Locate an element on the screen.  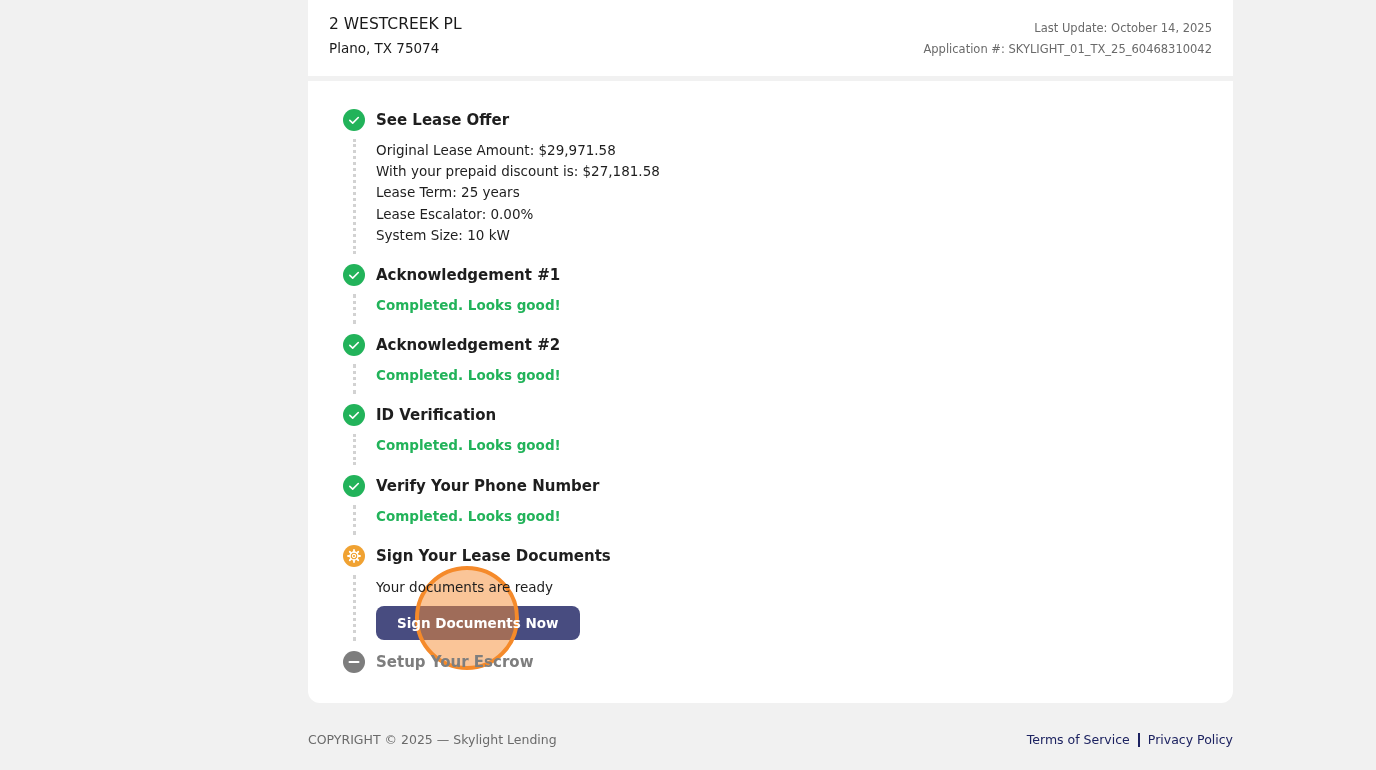
detail-text: System Size: 10 kW is located at coordinates (443, 235).